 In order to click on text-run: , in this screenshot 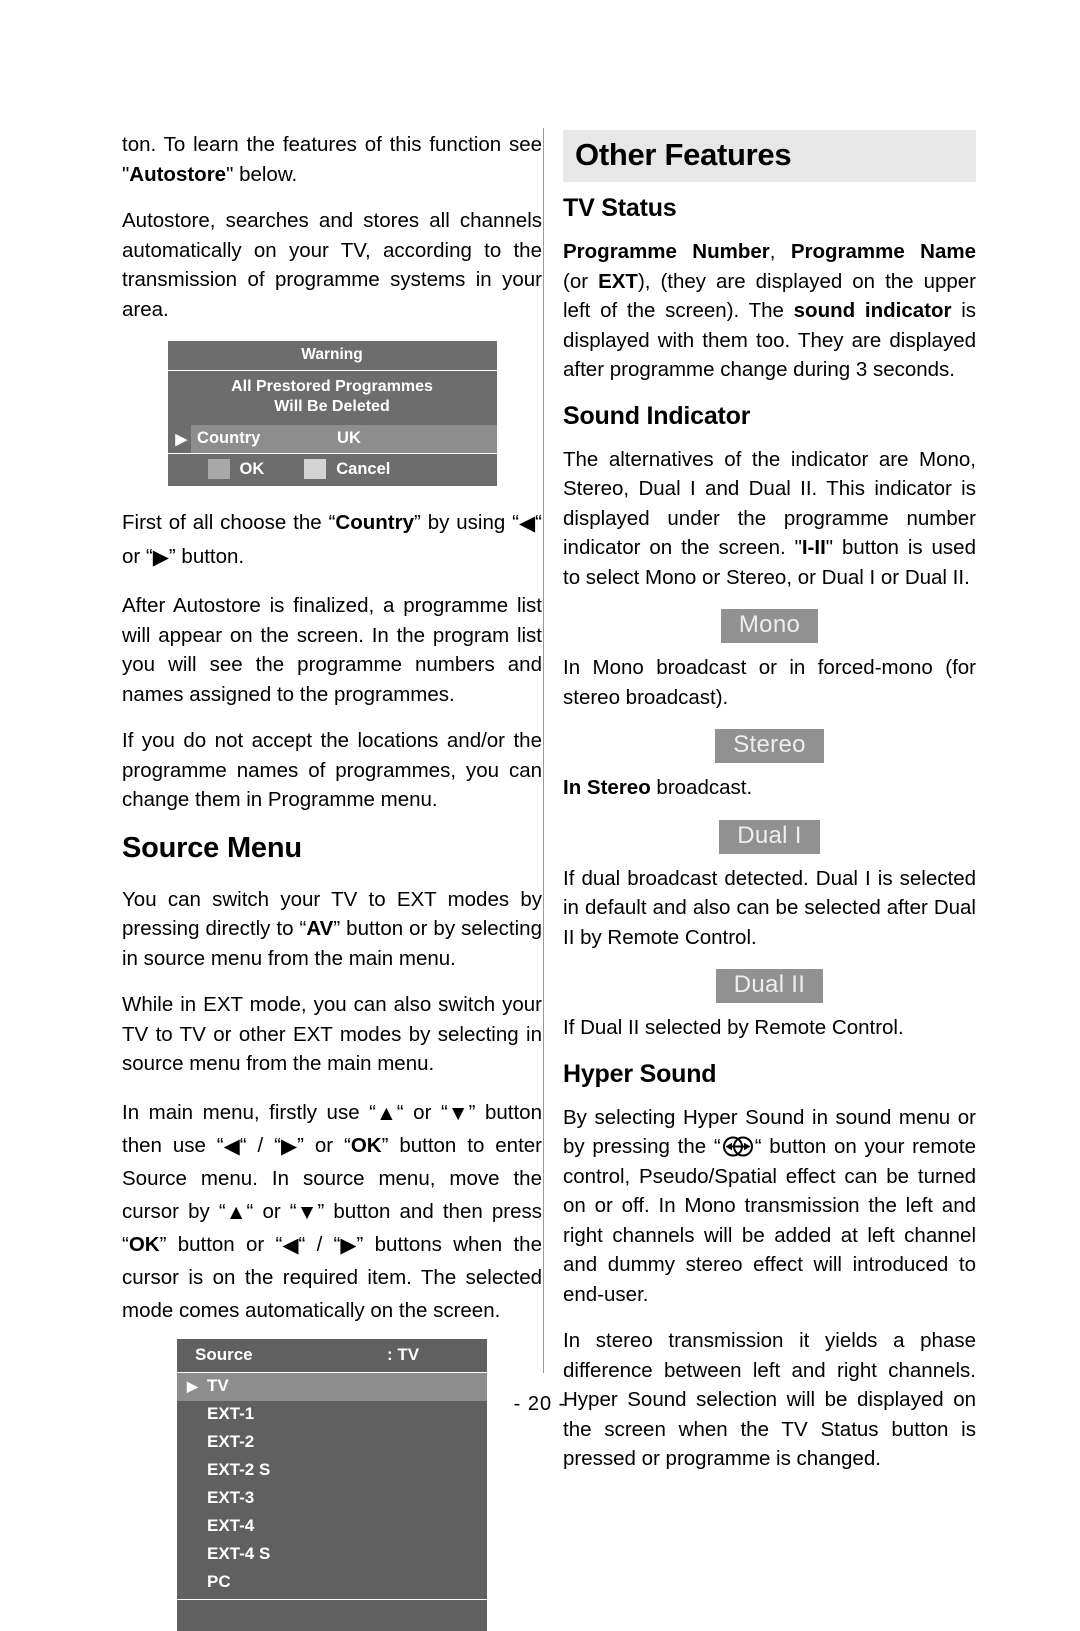, I will do `click(780, 251)`.